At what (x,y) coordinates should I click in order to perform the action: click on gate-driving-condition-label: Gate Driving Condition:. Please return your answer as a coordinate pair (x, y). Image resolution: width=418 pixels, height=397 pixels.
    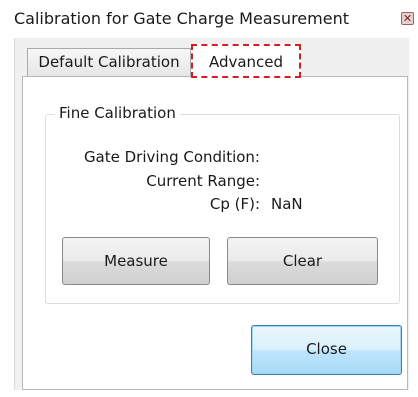
    Looking at the image, I should click on (171, 157).